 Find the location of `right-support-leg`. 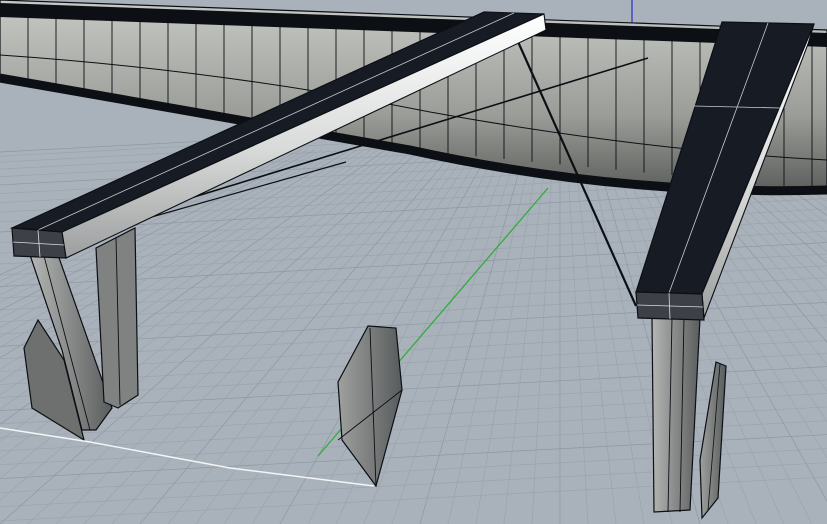

right-support-leg is located at coordinates (676, 415).